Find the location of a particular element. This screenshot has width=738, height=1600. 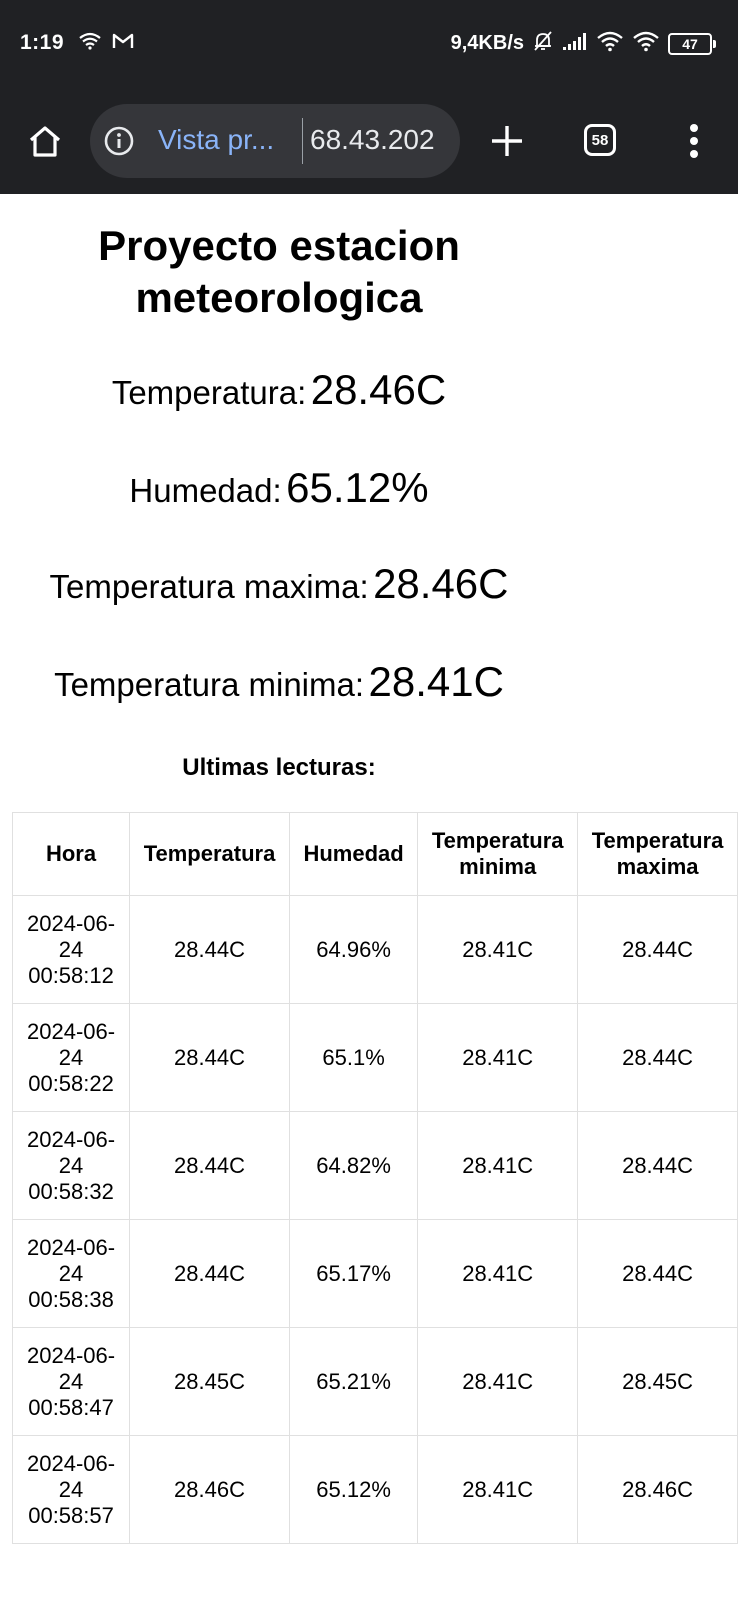

more-menu-button is located at coordinates (694, 141).